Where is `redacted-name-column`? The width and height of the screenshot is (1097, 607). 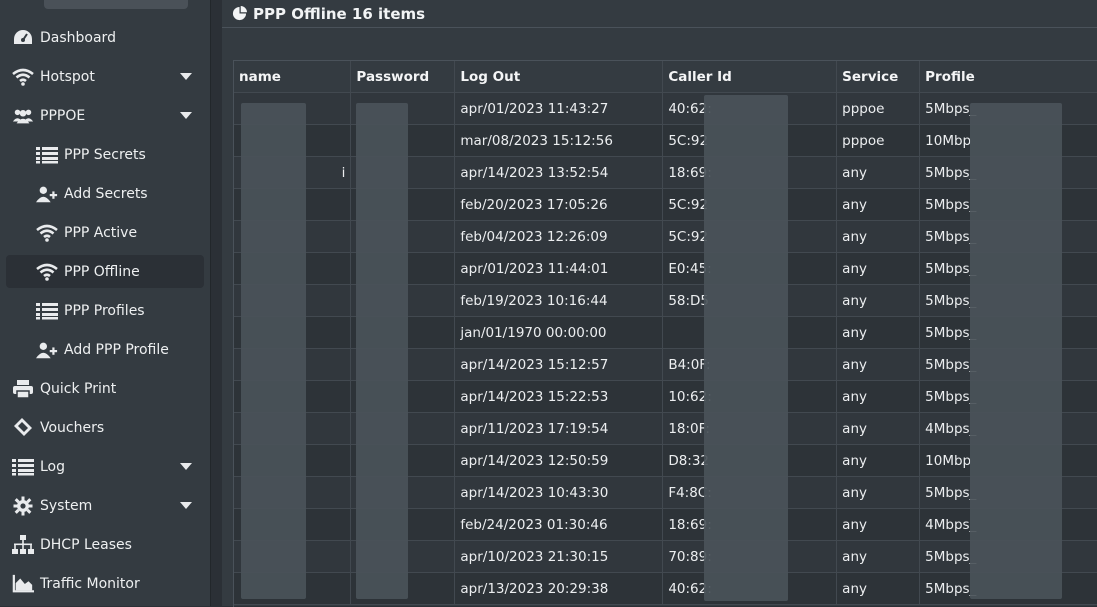 redacted-name-column is located at coordinates (273, 351).